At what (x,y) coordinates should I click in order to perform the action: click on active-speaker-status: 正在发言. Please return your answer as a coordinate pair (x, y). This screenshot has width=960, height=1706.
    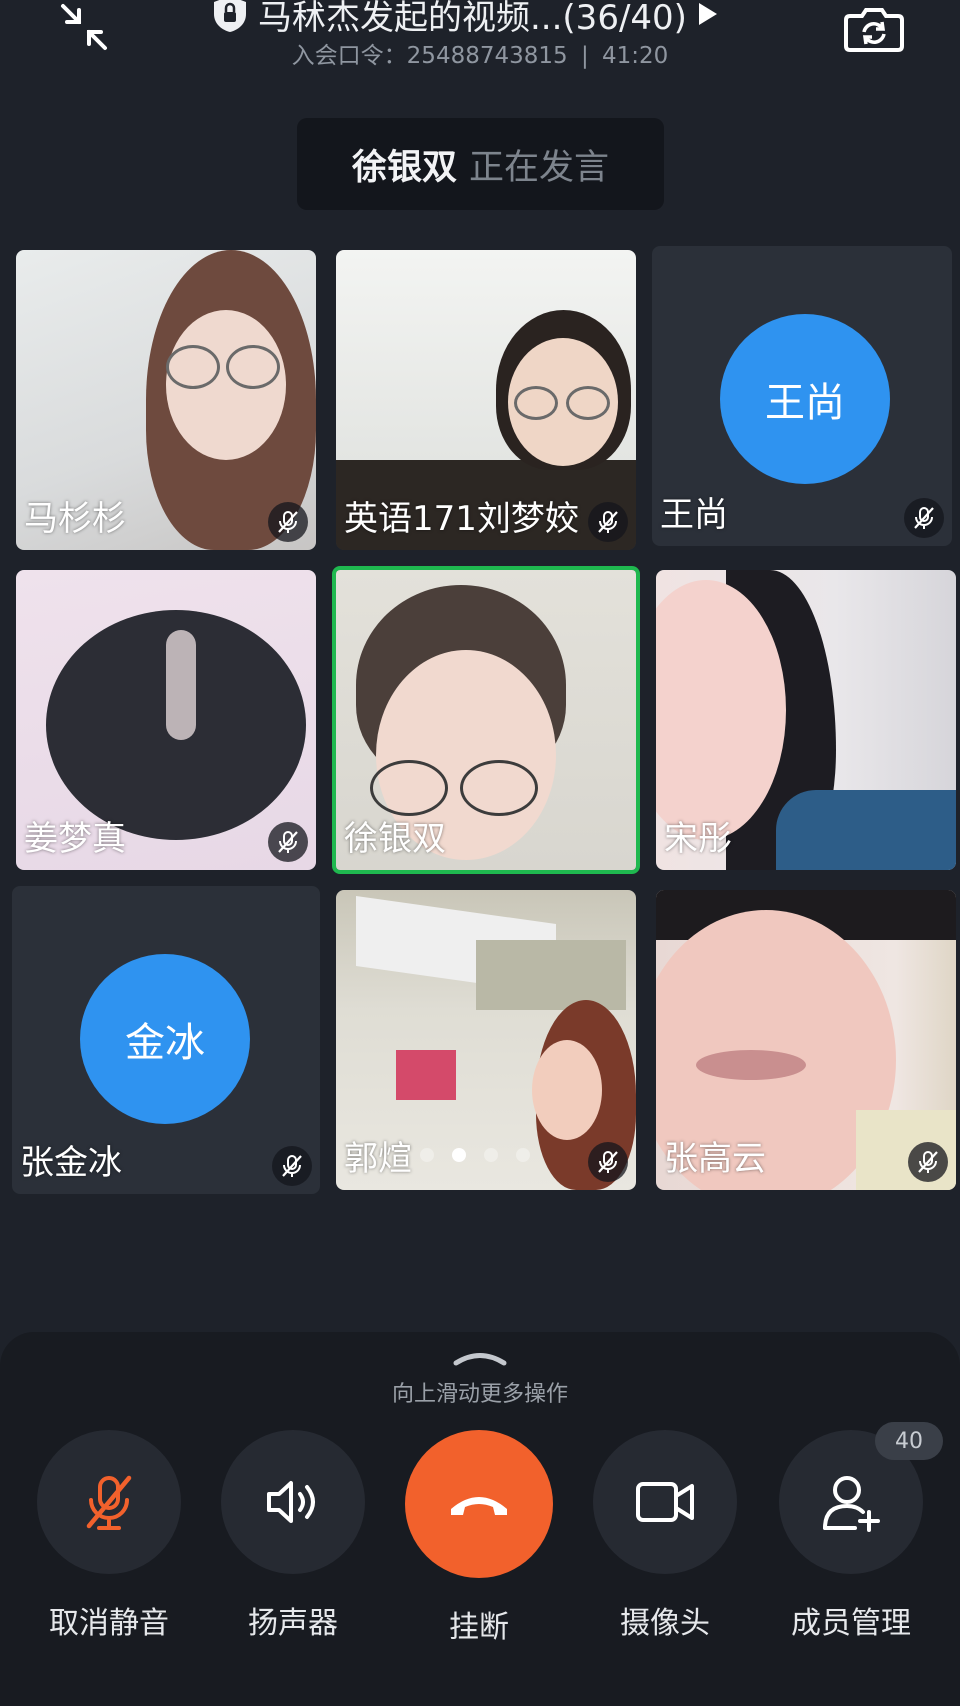
    Looking at the image, I should click on (539, 167).